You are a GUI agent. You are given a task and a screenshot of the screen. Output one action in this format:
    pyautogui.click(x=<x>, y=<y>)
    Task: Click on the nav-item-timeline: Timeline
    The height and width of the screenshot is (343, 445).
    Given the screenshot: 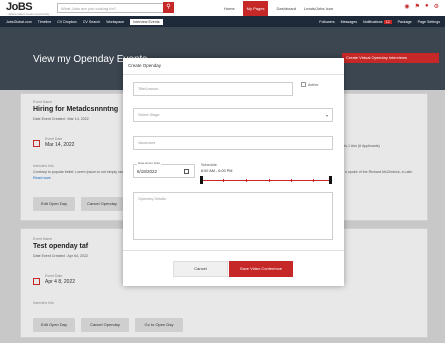 What is the action you would take?
    pyautogui.click(x=44, y=22)
    